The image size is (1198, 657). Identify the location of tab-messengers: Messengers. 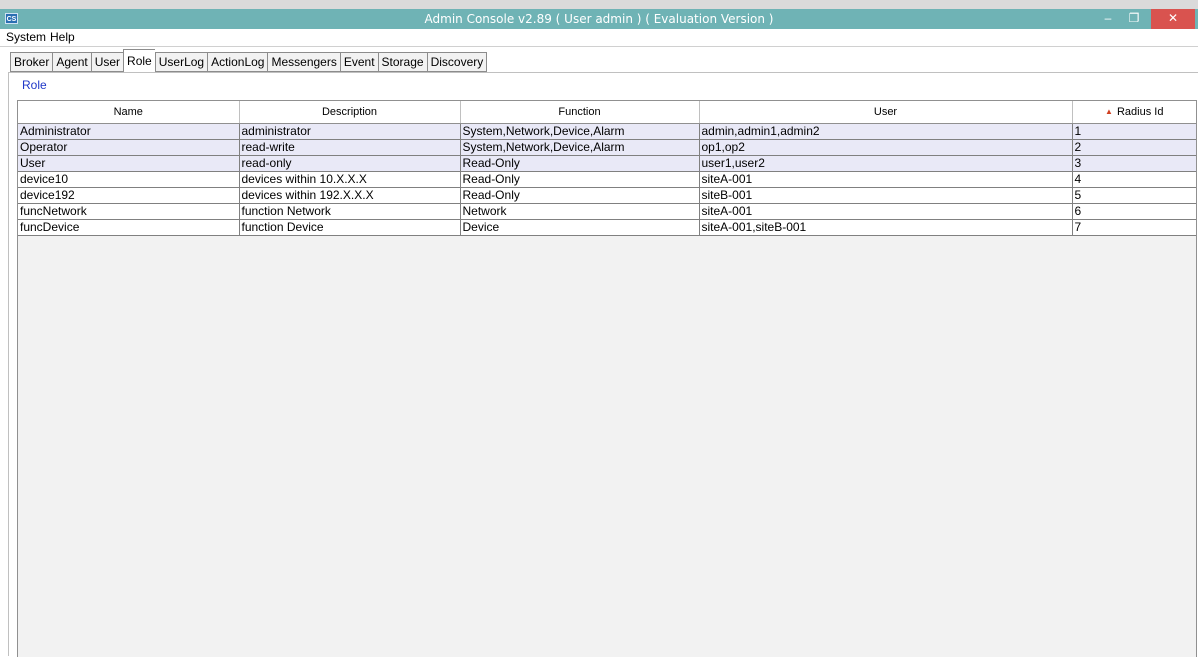
(303, 62).